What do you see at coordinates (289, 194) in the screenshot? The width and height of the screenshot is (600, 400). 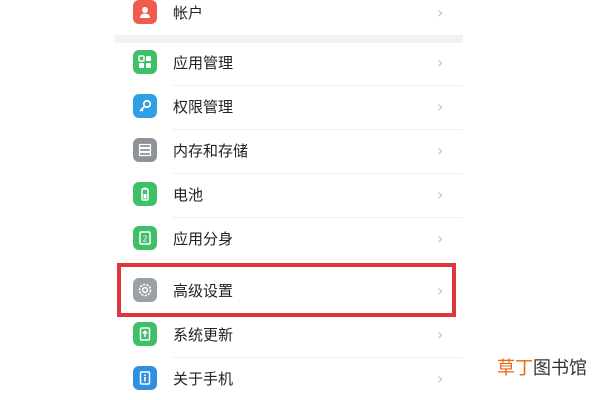 I see `settings-item-battery: 电池 ›` at bounding box center [289, 194].